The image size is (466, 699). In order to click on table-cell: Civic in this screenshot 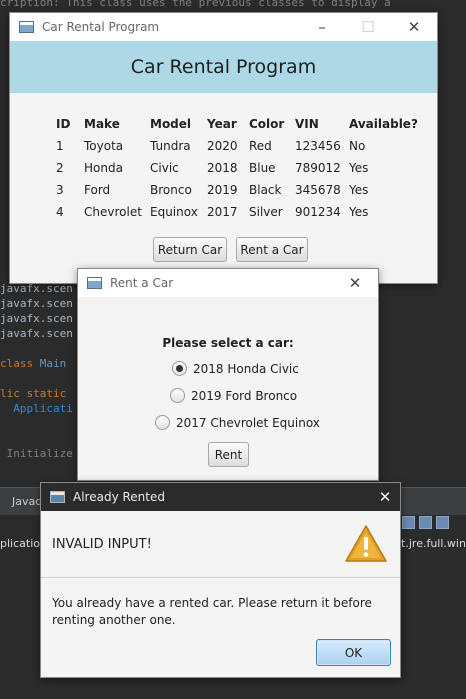, I will do `click(164, 168)`.